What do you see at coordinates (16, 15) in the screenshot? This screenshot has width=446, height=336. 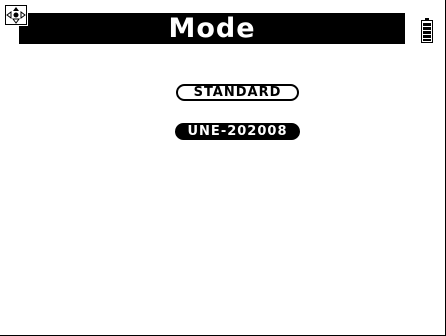 I see `four-way-navigation-icon` at bounding box center [16, 15].